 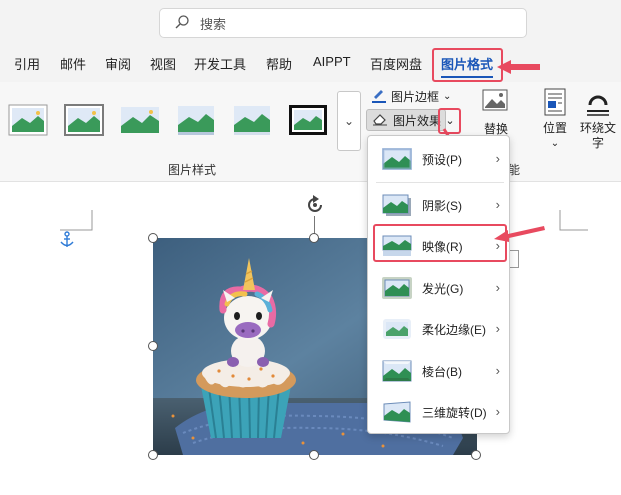 What do you see at coordinates (118, 63) in the screenshot?
I see `tab-review: 审阅` at bounding box center [118, 63].